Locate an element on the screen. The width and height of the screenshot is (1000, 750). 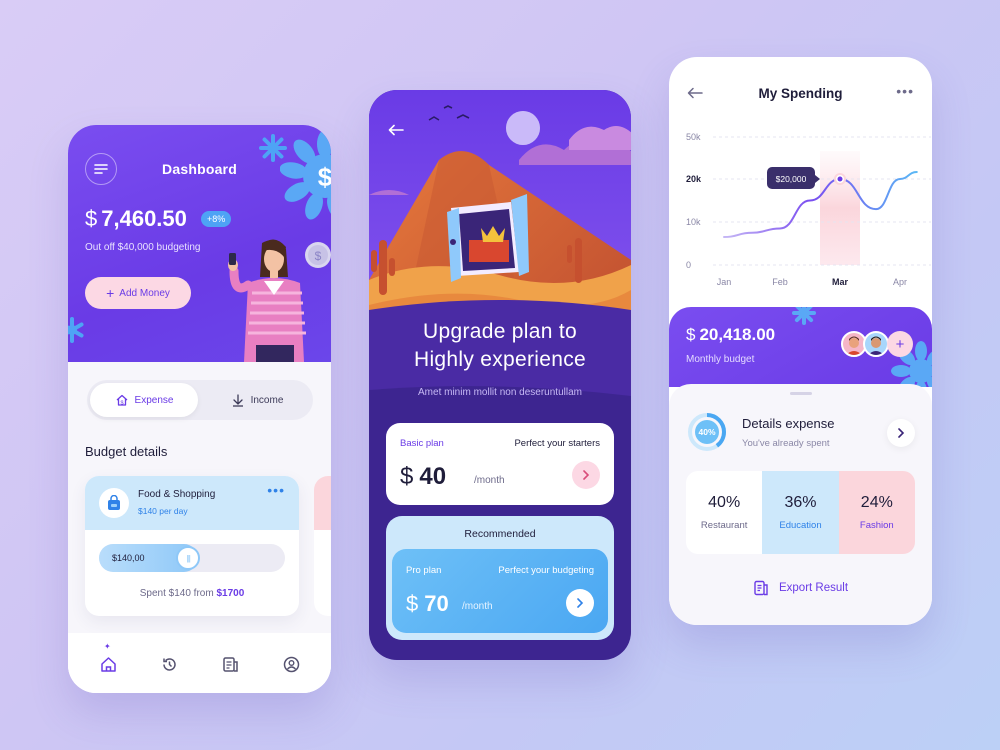
arrow-left-icon is located at coordinates (396, 130).